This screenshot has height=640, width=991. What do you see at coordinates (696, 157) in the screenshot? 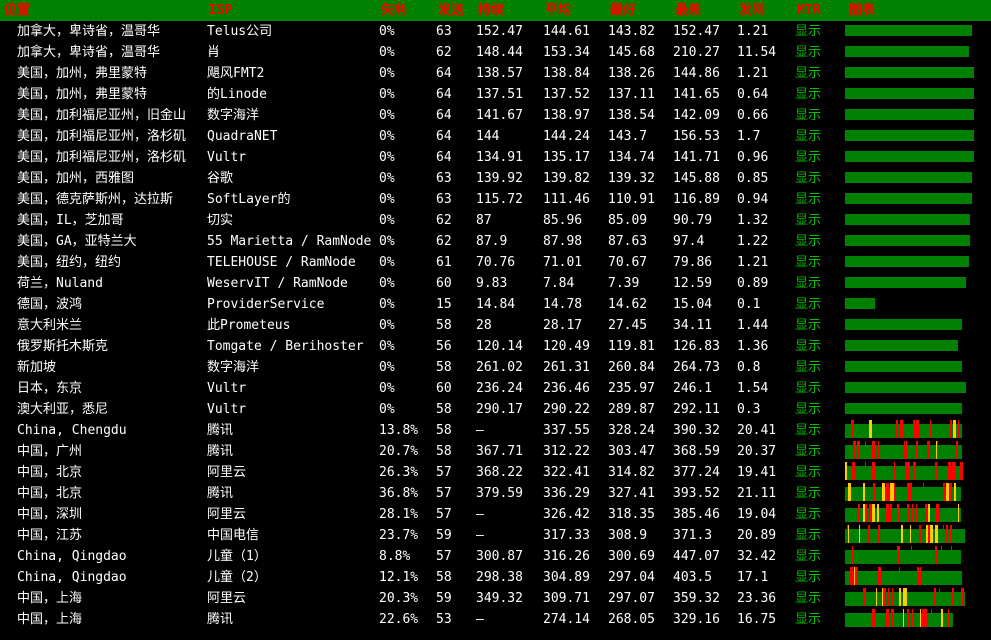
I see `cell-worst: 141.71` at bounding box center [696, 157].